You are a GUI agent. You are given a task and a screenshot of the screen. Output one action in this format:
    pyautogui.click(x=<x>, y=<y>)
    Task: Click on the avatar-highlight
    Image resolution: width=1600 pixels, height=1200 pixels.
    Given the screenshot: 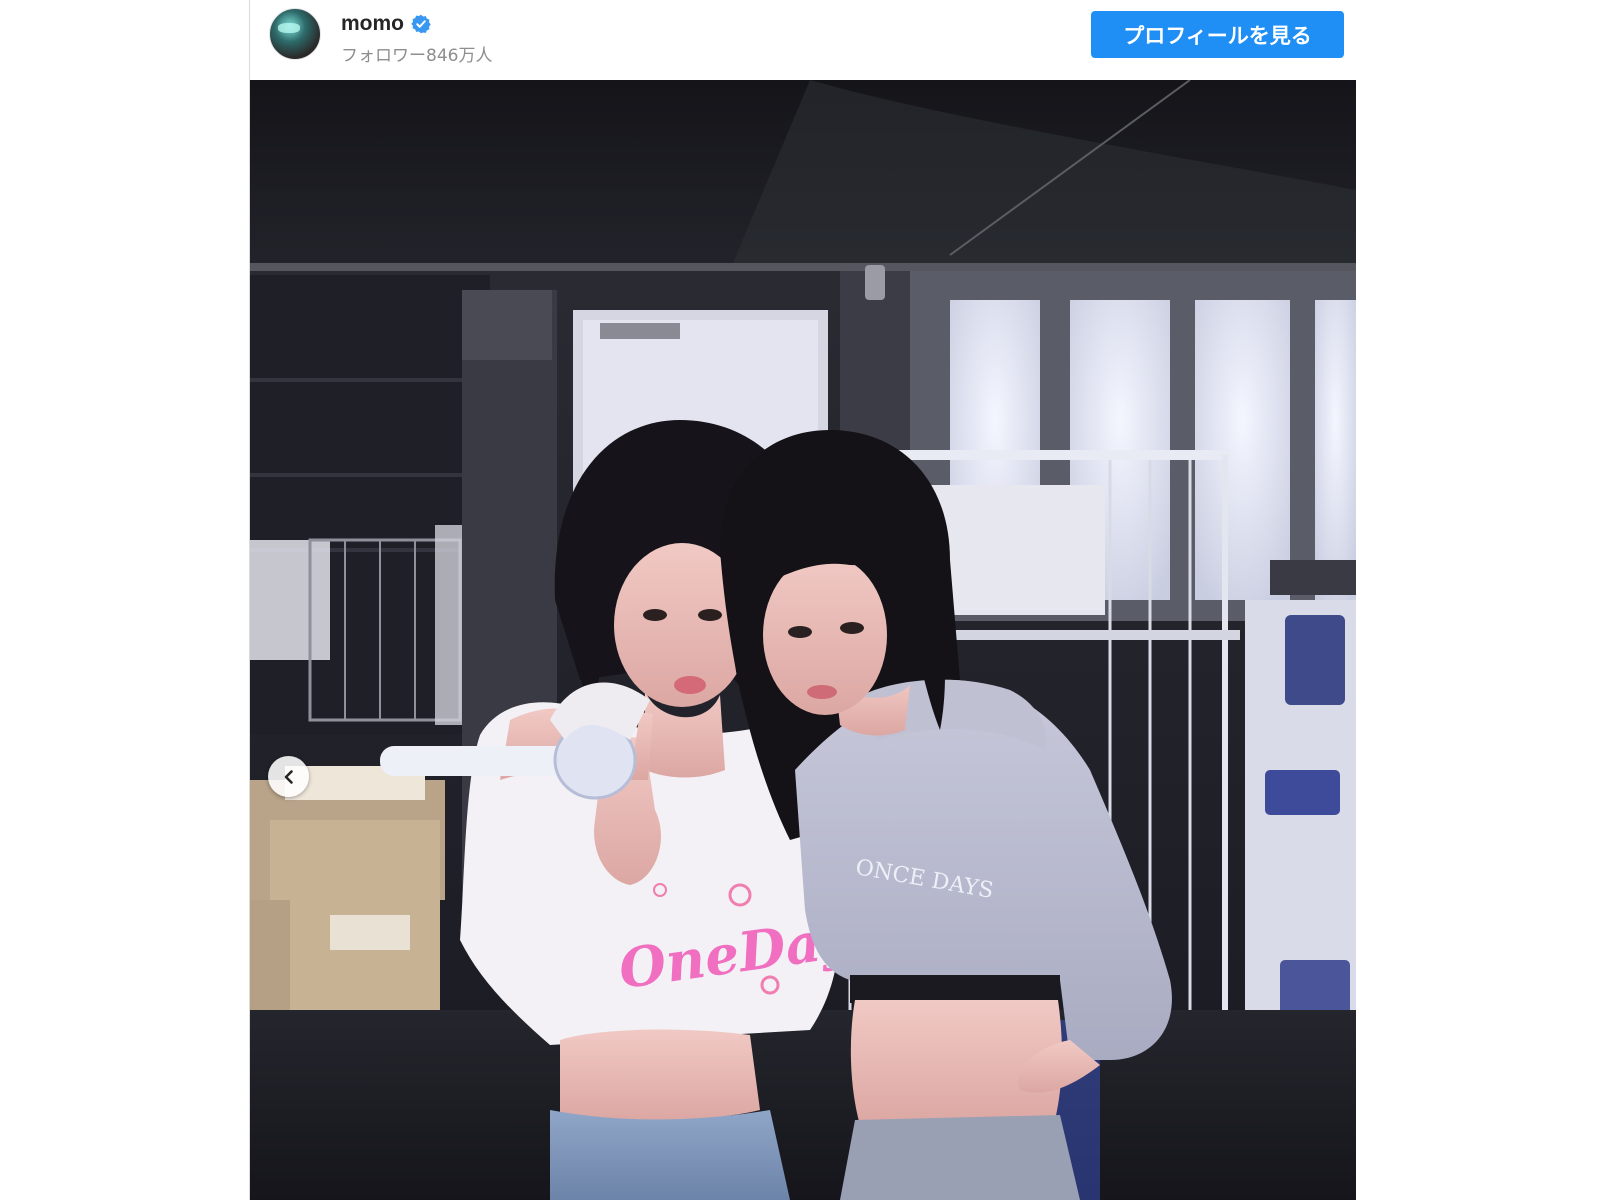 What is the action you would take?
    pyautogui.click(x=289, y=28)
    